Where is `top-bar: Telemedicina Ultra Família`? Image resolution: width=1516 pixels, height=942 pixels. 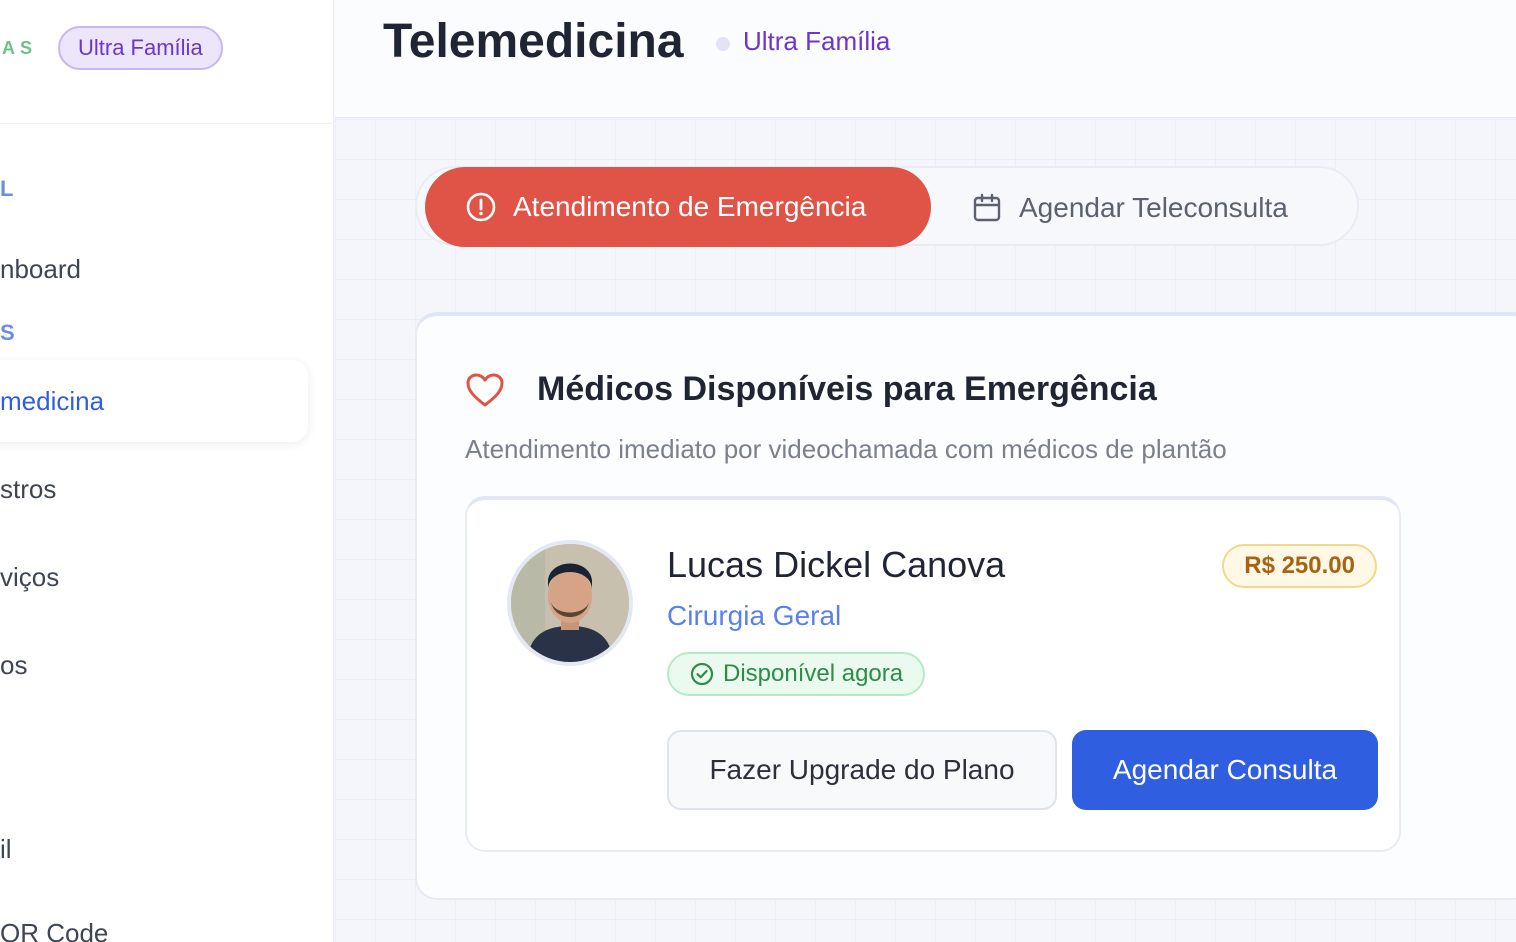
top-bar: Telemedicina Ultra Família is located at coordinates (925, 59).